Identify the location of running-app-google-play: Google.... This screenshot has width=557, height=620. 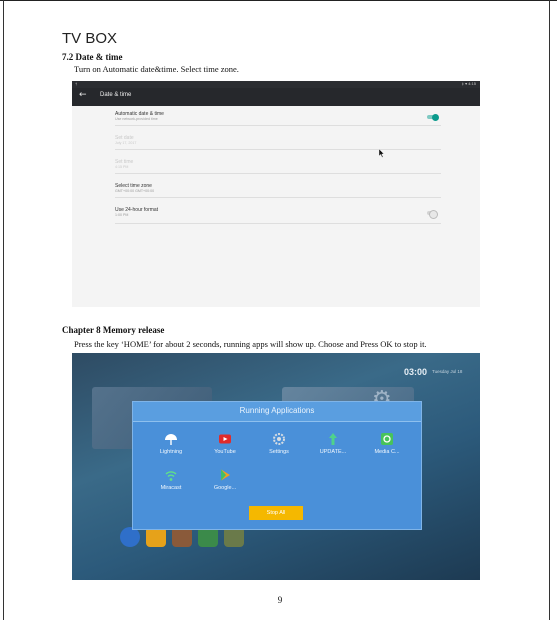
(225, 479).